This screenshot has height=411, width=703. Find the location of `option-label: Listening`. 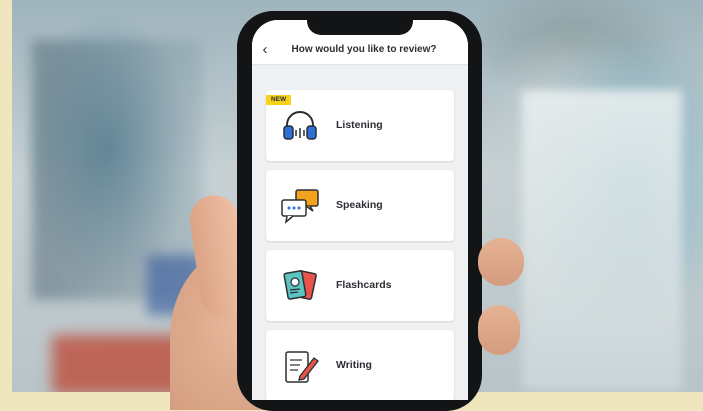

option-label: Listening is located at coordinates (359, 125).